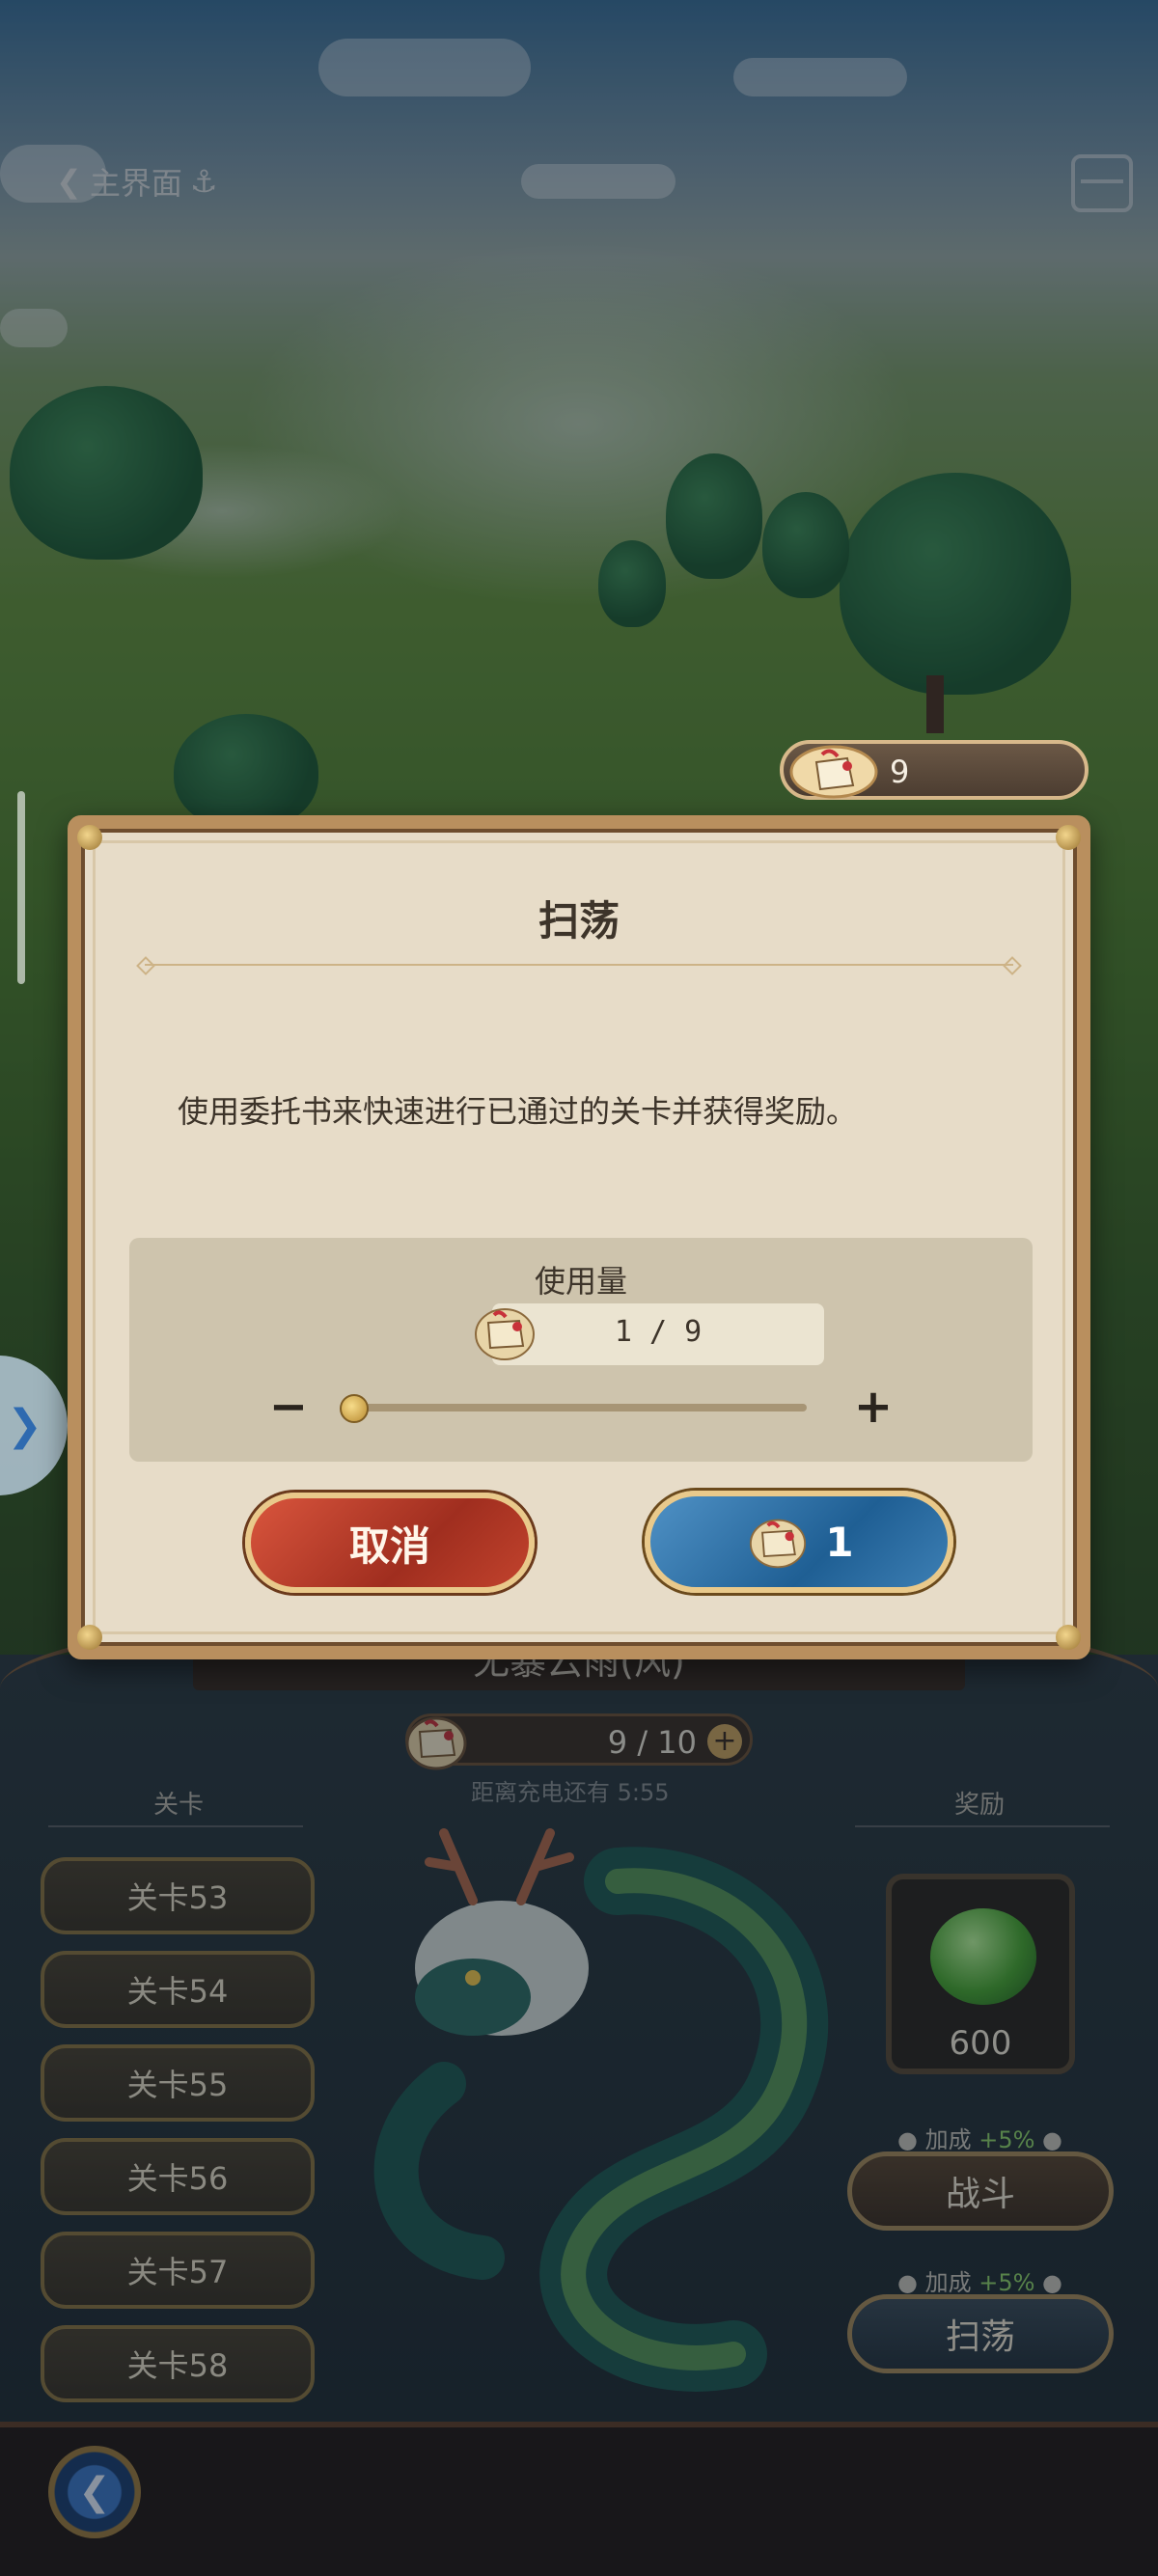  Describe the element at coordinates (288, 1407) in the screenshot. I see `decrease-quantity-button: −` at that location.